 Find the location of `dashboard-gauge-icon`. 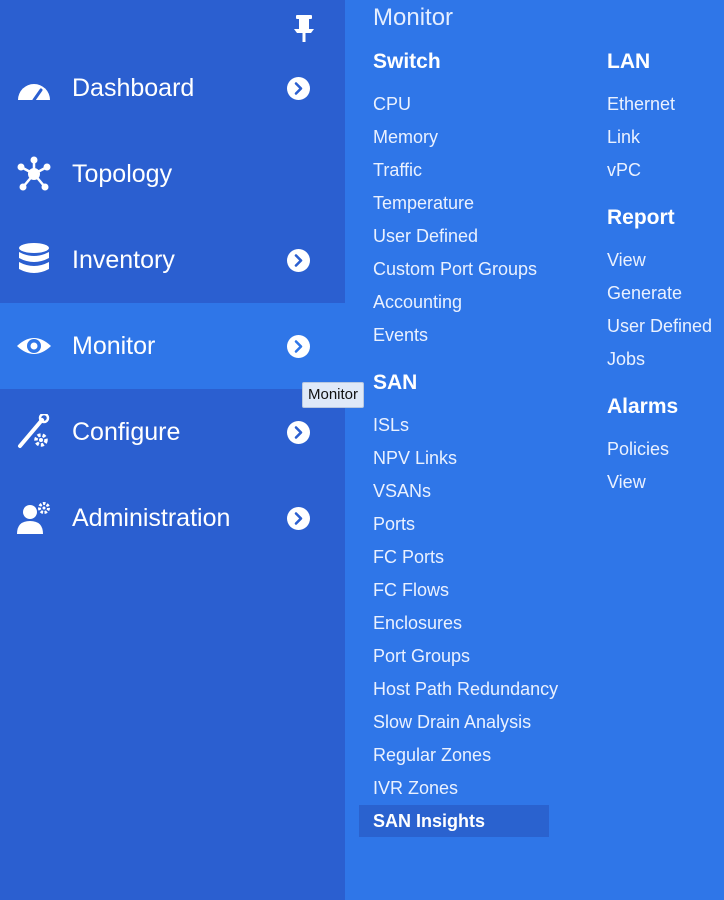

dashboard-gauge-icon is located at coordinates (34, 88).